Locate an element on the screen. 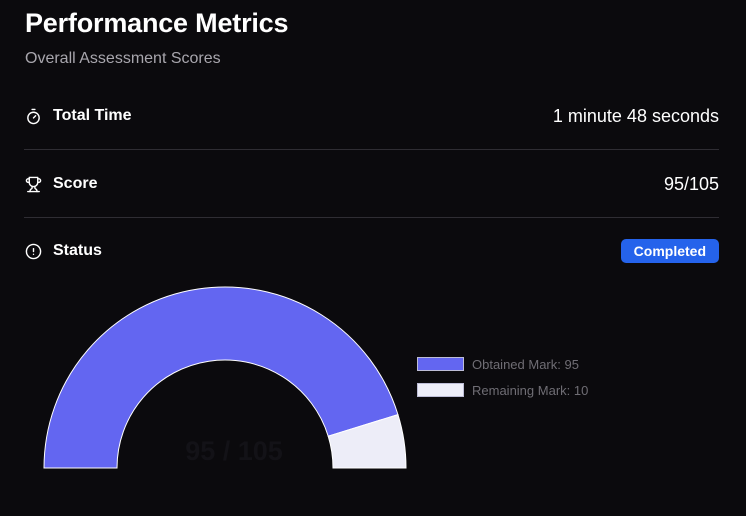 The width and height of the screenshot is (746, 516). metric-row-status: Status Completed is located at coordinates (371, 251).